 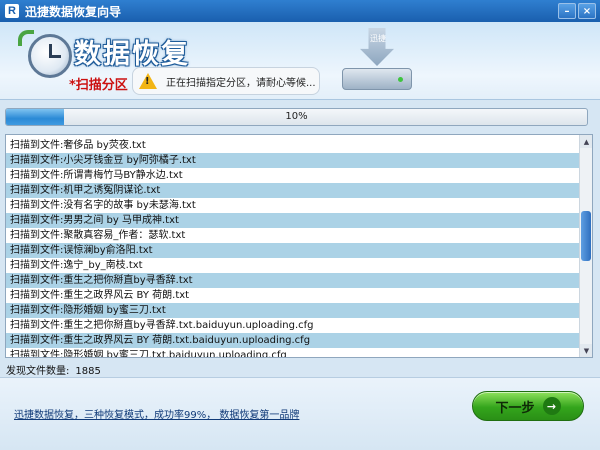 I want to click on page-title: 数据恢复, so click(x=132, y=54).